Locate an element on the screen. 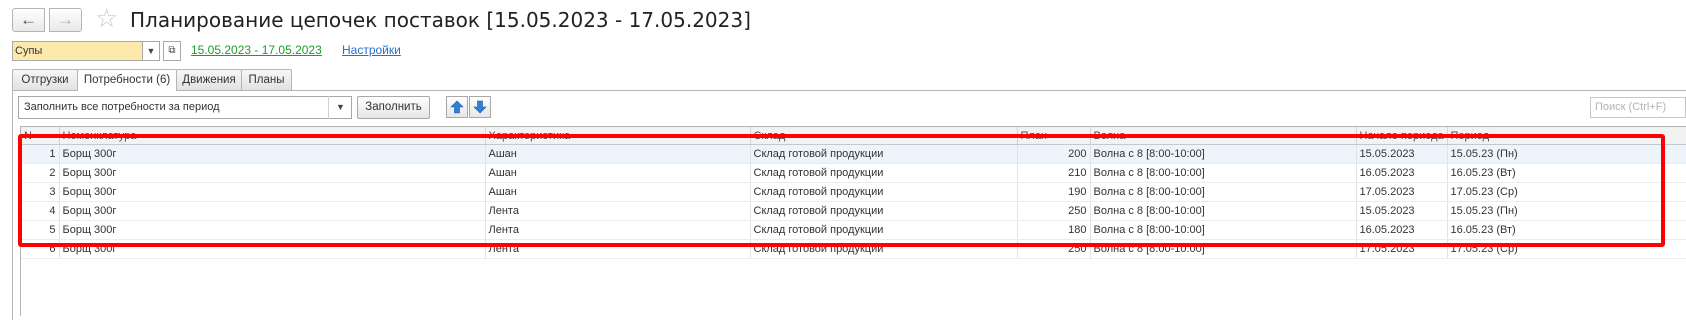 The width and height of the screenshot is (1686, 320). forward-button: → is located at coordinates (65, 20).